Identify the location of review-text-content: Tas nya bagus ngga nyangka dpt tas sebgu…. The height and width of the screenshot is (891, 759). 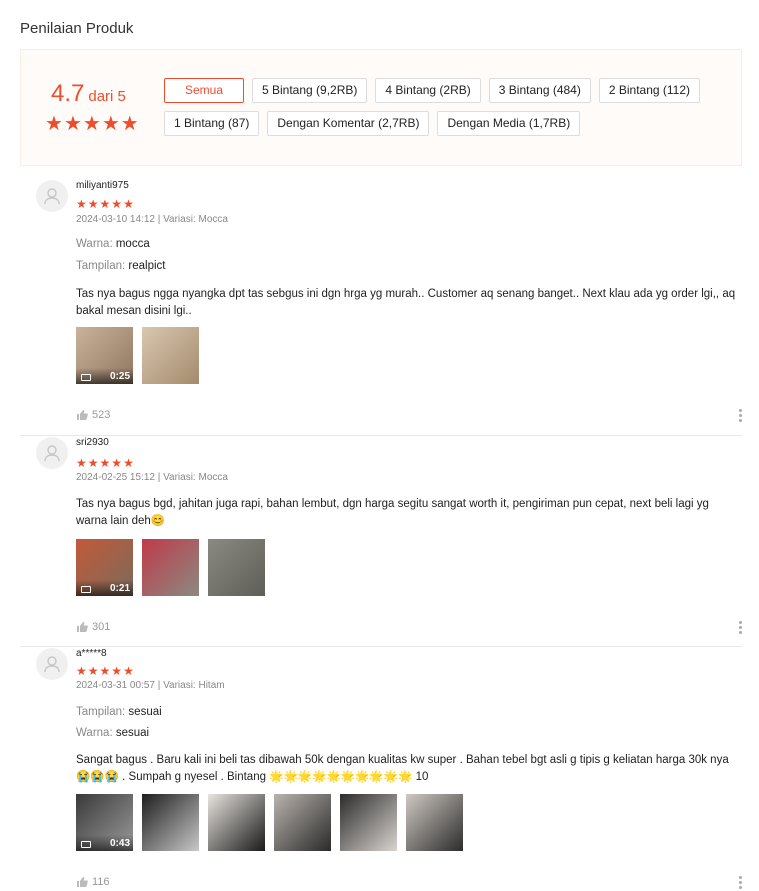
(406, 302).